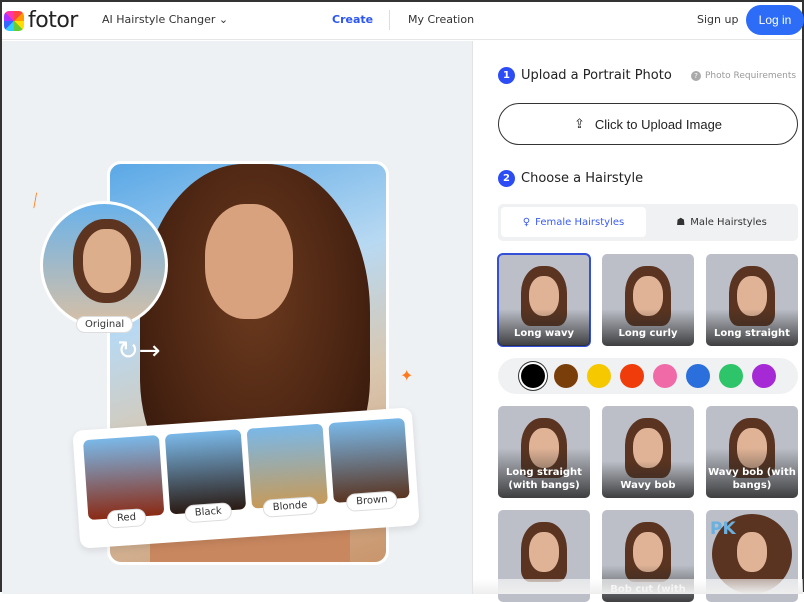 The width and height of the screenshot is (804, 602). Describe the element at coordinates (389, 20) in the screenshot. I see `divider` at that location.